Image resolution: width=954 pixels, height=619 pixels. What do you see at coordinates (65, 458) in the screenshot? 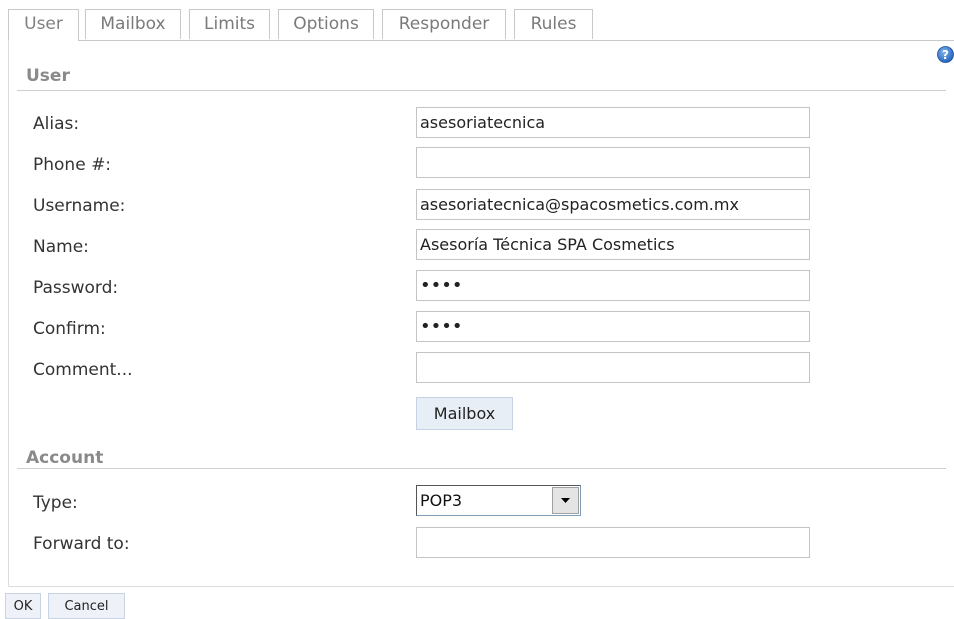
I see `section-title-account: Account` at bounding box center [65, 458].